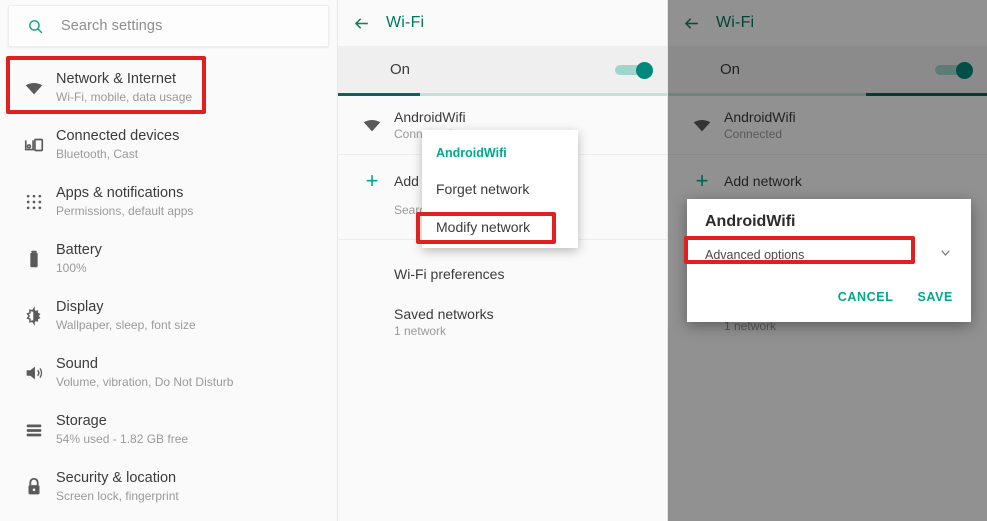 Image resolution: width=987 pixels, height=521 pixels. Describe the element at coordinates (80, 307) in the screenshot. I see `sidebar-item-label: Display` at that location.